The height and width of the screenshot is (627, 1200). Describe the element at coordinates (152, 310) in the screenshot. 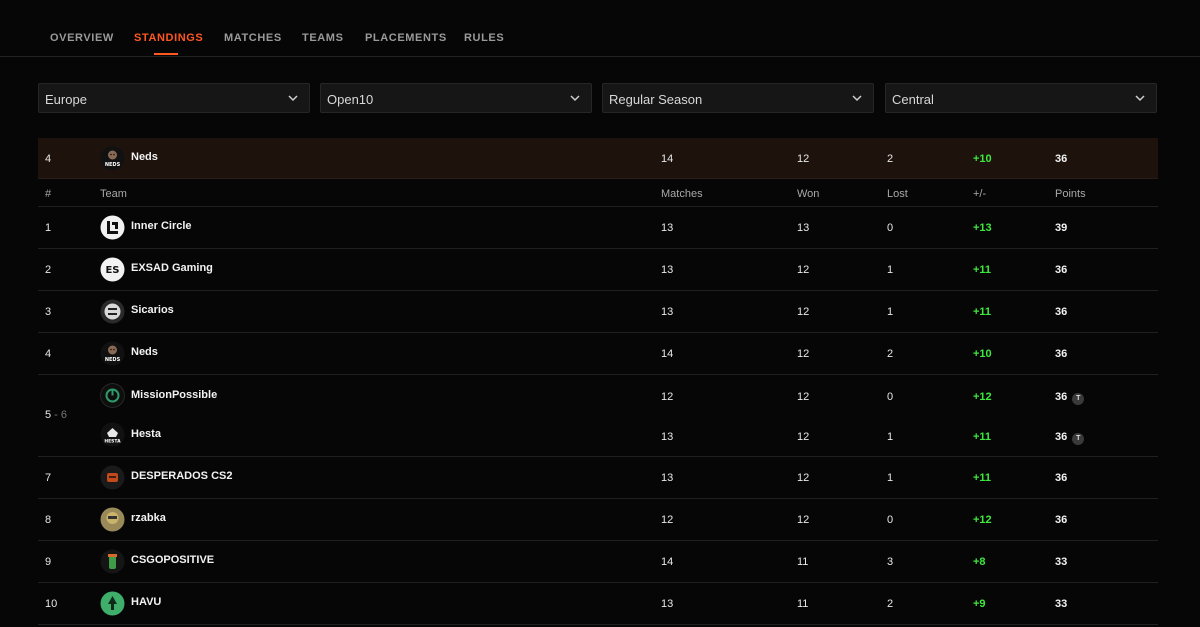

I see `team-name: Sicarios` at that location.